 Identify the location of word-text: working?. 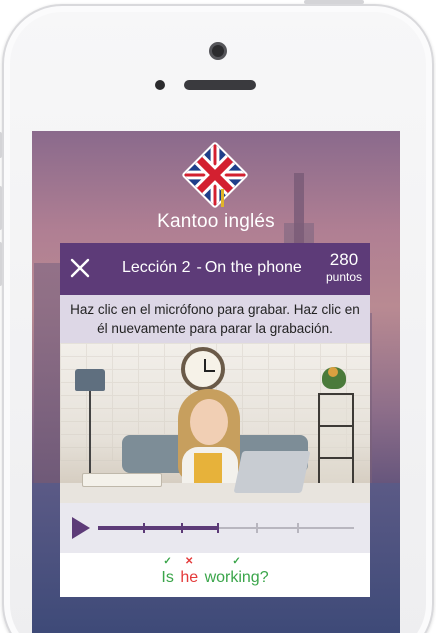
(236, 577).